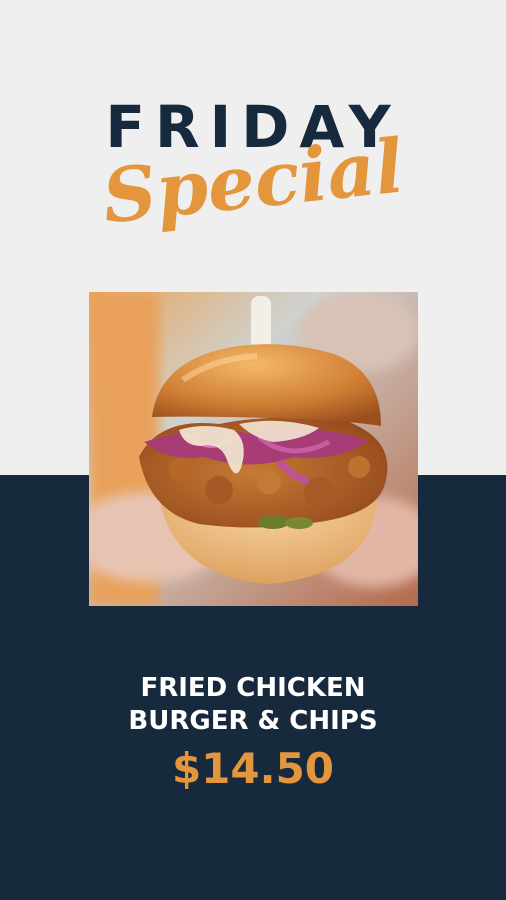  I want to click on product-price: $14.50, so click(253, 768).